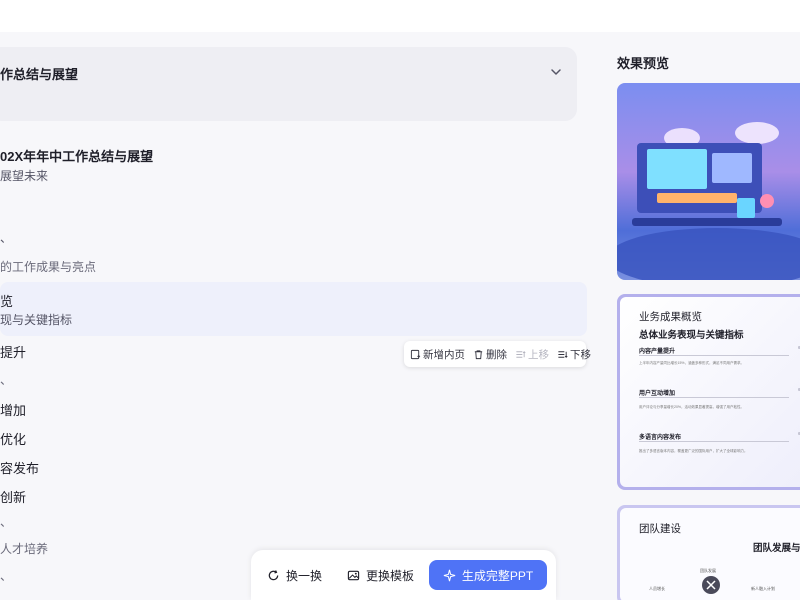 The width and height of the screenshot is (800, 600). I want to click on delete-label: 删除, so click(496, 354).